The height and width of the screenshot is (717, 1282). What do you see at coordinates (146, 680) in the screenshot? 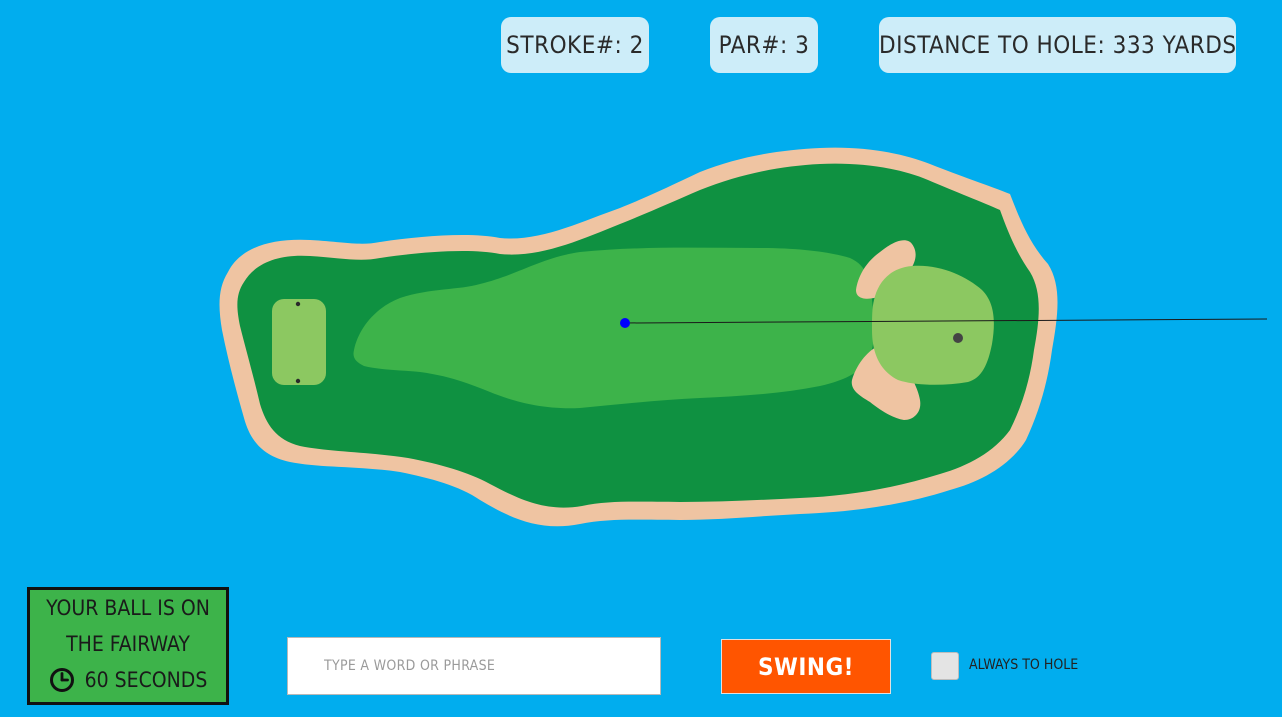
I see `timer-text: 60 SECONDS` at bounding box center [146, 680].